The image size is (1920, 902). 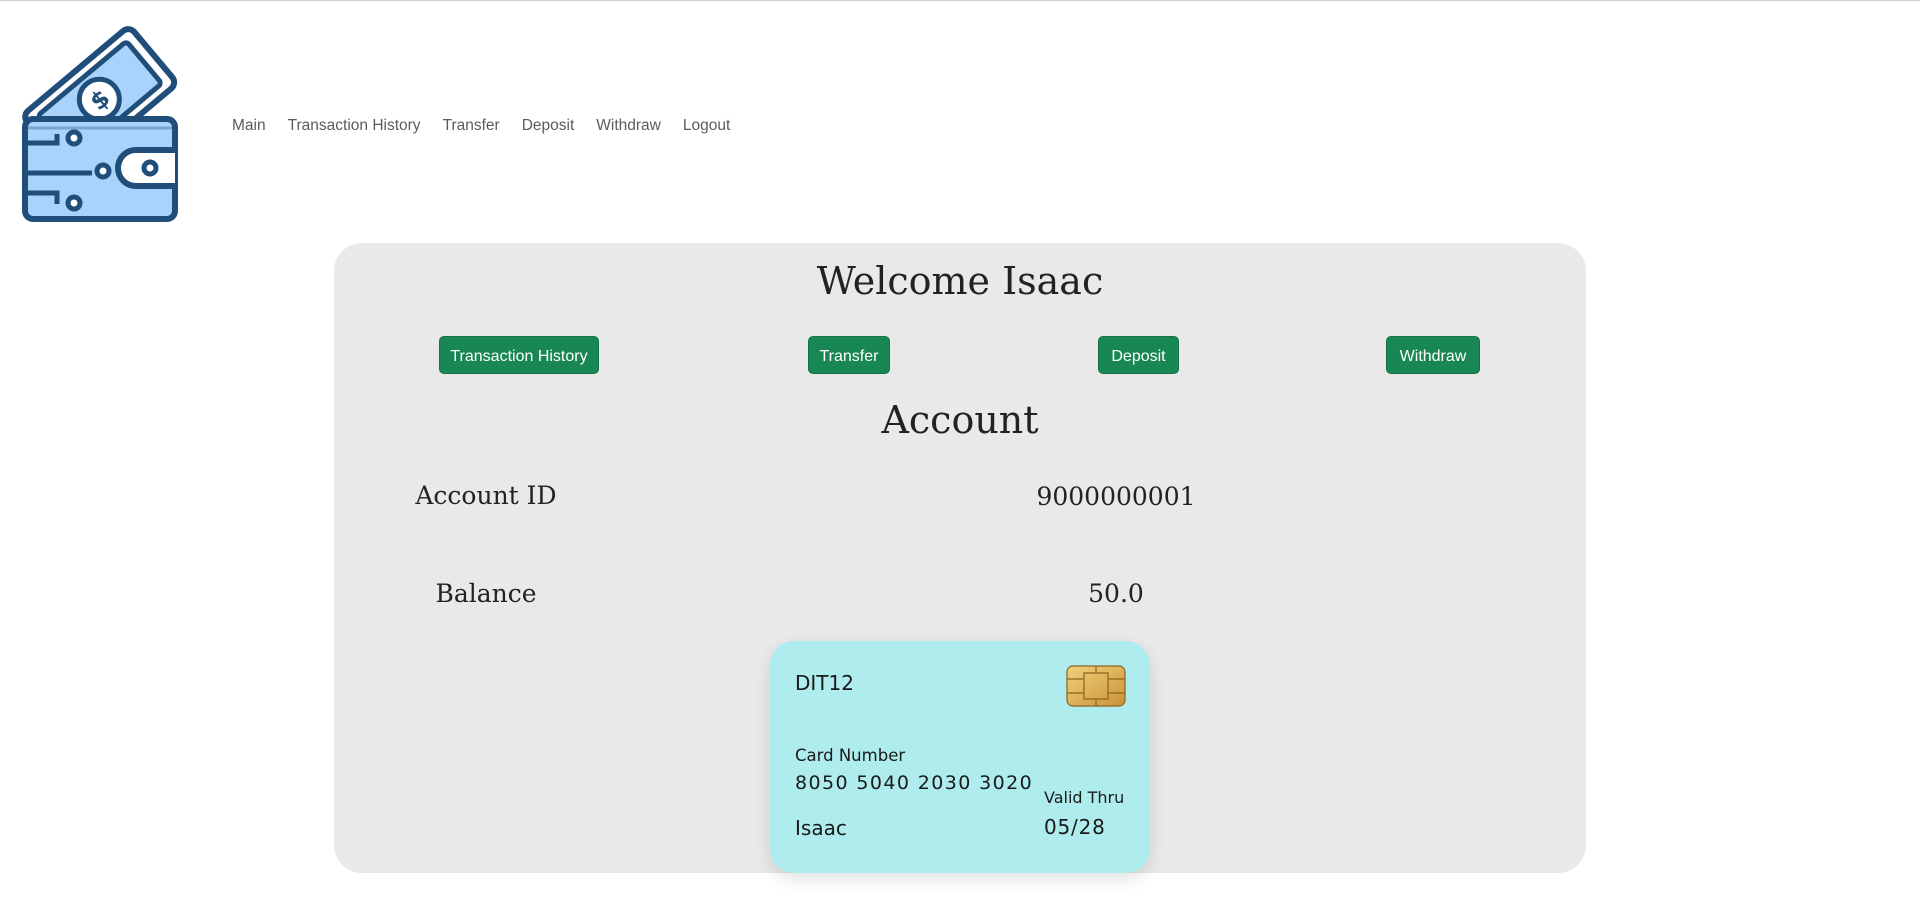 I want to click on account-id-label: Account ID, so click(x=486, y=495).